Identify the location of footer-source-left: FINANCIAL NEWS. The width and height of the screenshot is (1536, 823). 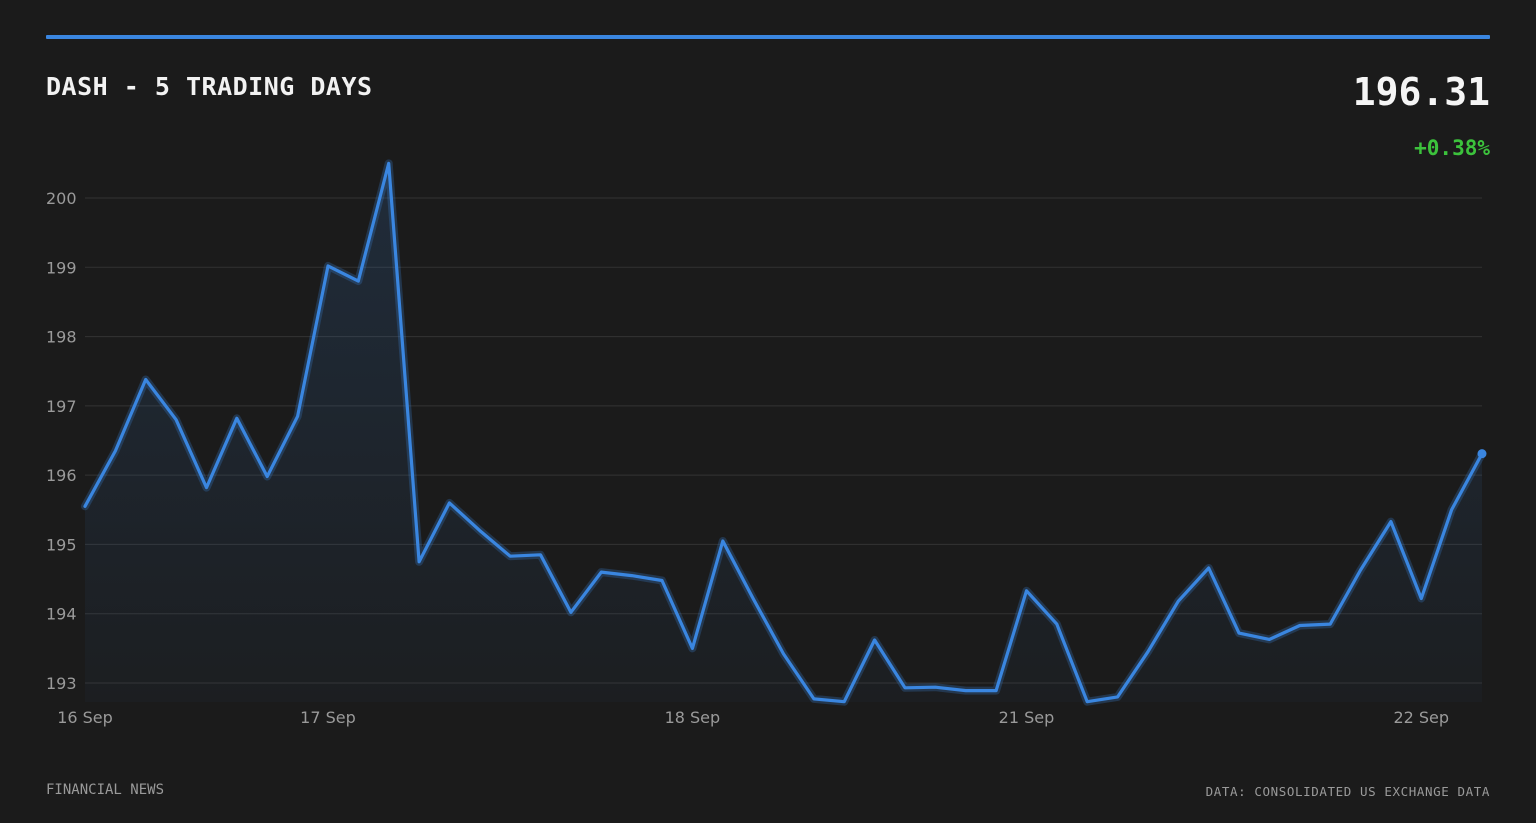
(105, 790).